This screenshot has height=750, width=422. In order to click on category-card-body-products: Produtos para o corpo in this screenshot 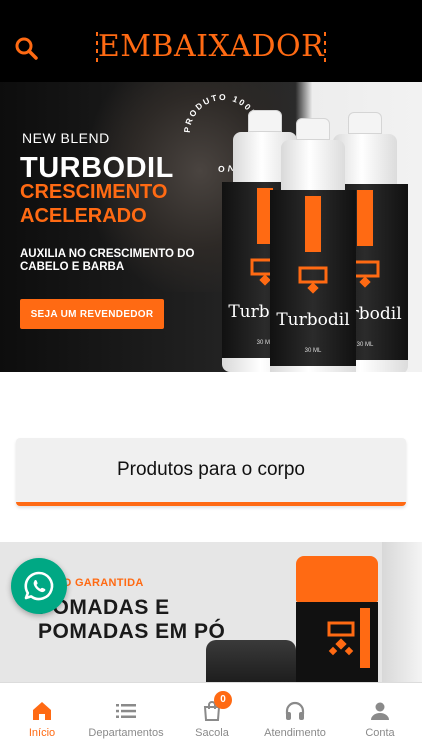, I will do `click(211, 472)`.